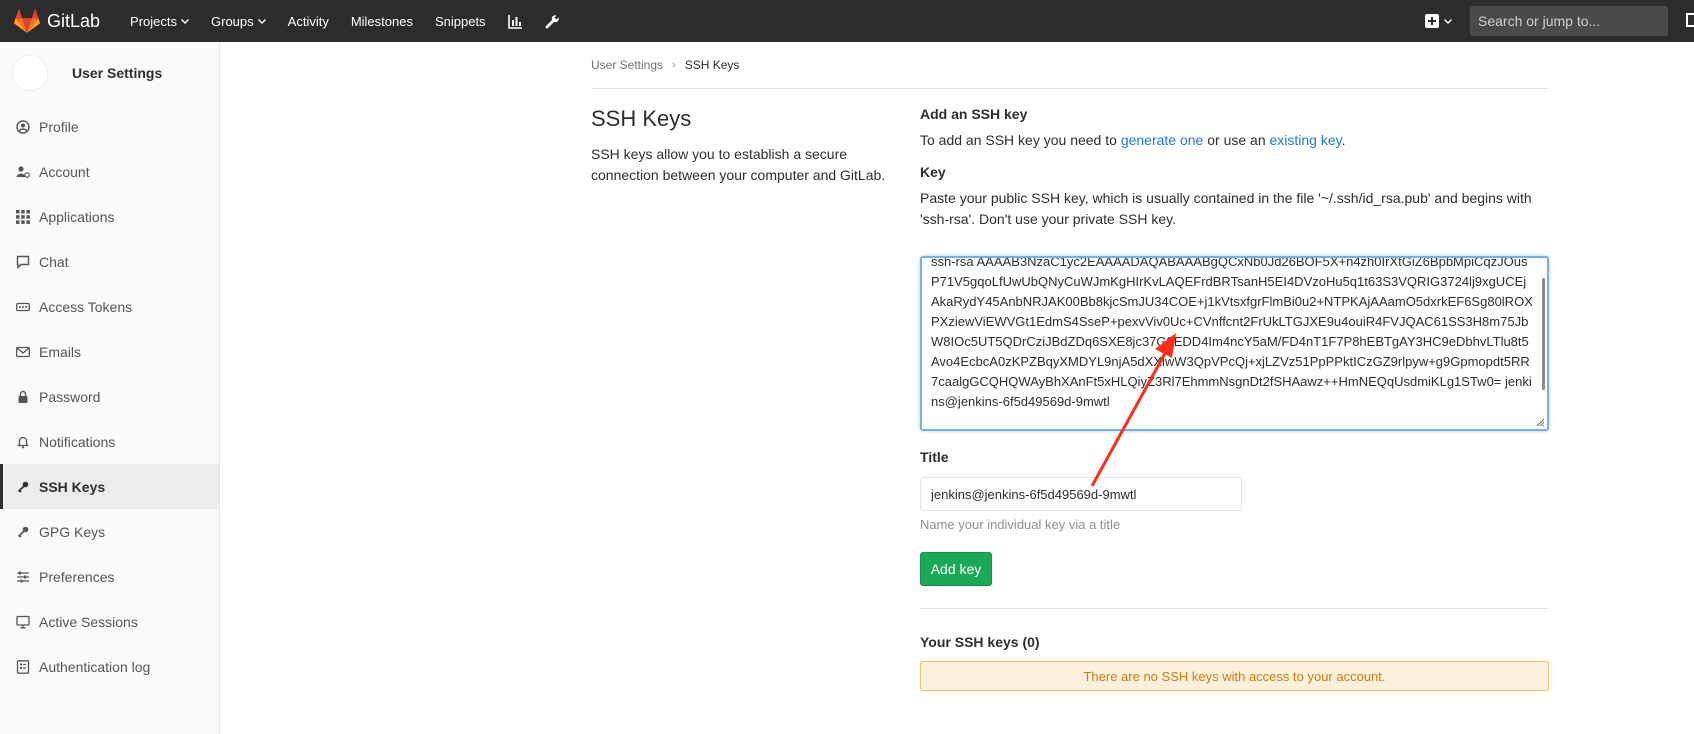 Image resolution: width=1694 pixels, height=734 pixels. What do you see at coordinates (23, 262) in the screenshot?
I see `chat-icon` at bounding box center [23, 262].